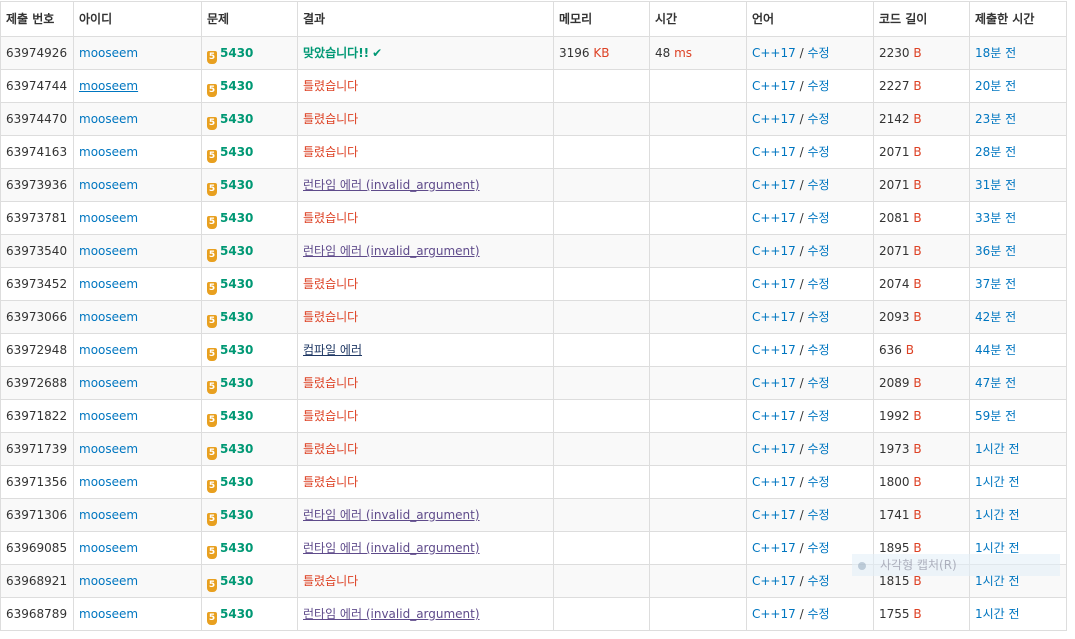 Image resolution: width=1075 pixels, height=639 pixels. What do you see at coordinates (995, 119) in the screenshot?
I see `submitted-time-link: 23분 전` at bounding box center [995, 119].